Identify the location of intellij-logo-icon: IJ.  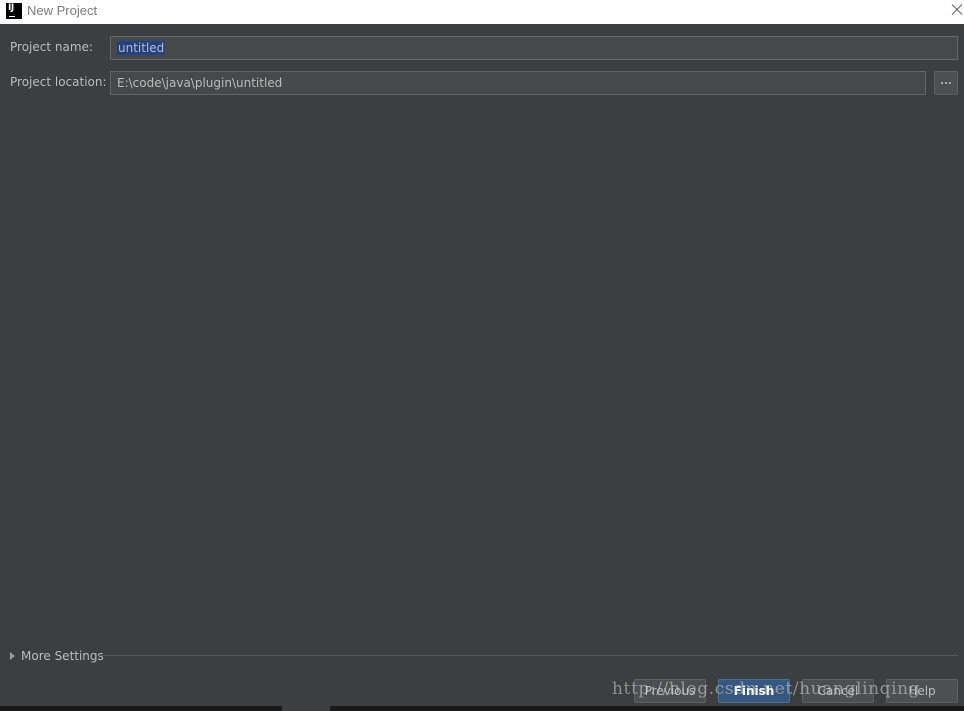
(14, 11).